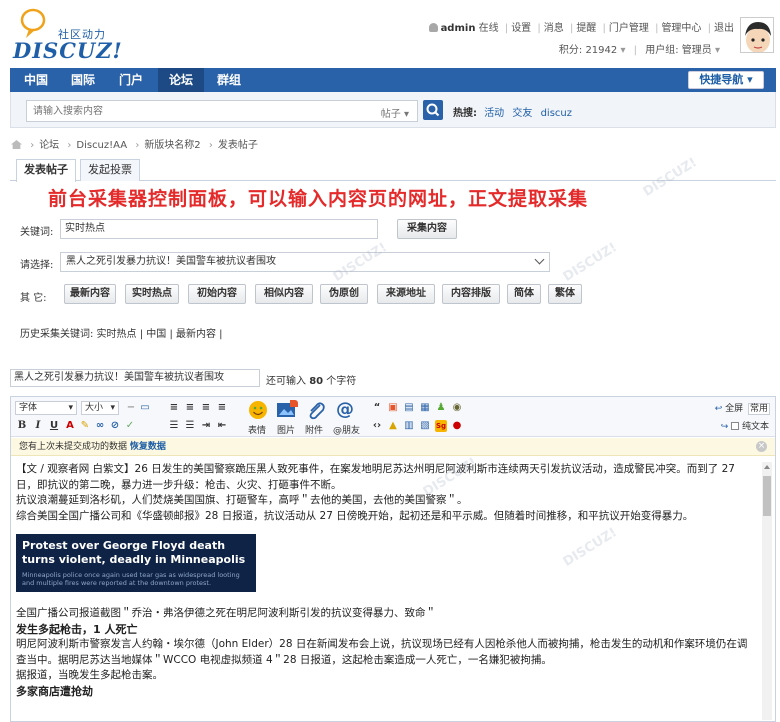 The width and height of the screenshot is (780, 722). What do you see at coordinates (734, 409) in the screenshot?
I see `fullscreen-button: 全屏` at bounding box center [734, 409].